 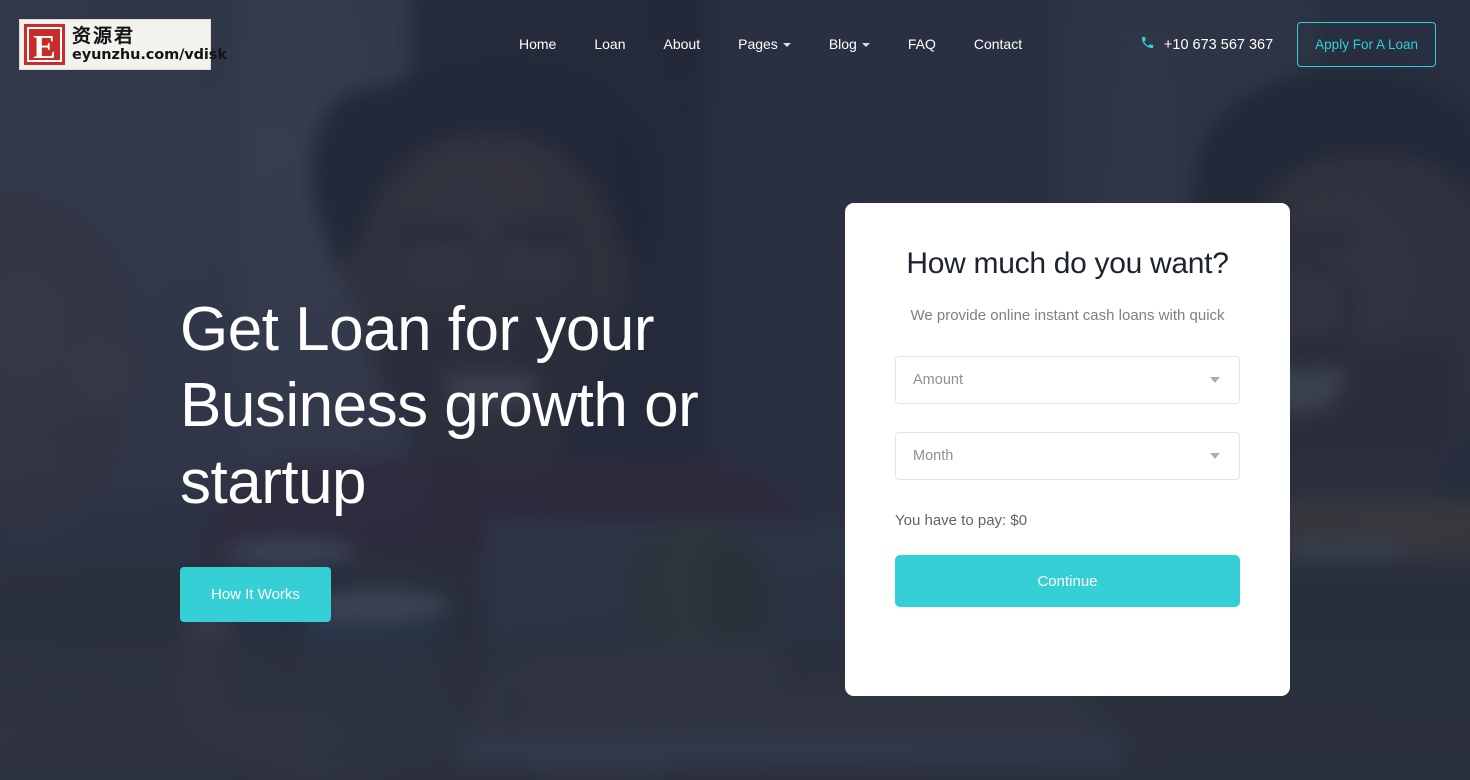 I want to click on nav-item-contact: Contact, so click(x=998, y=44).